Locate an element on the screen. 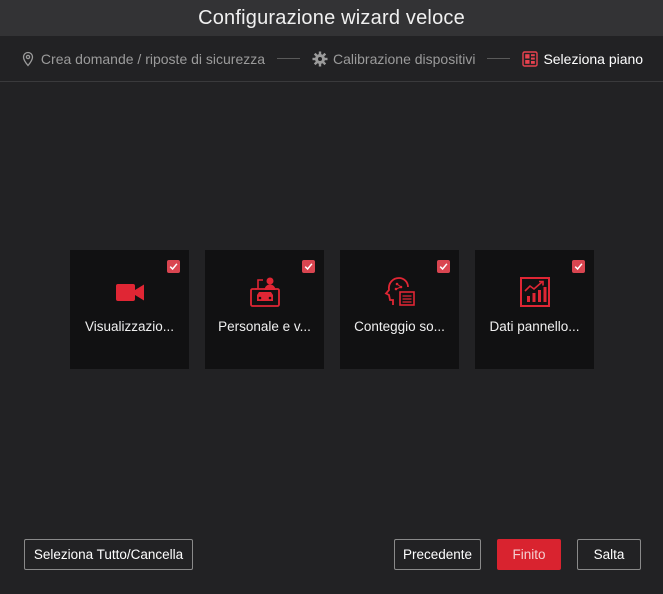 Image resolution: width=663 pixels, height=594 pixels. head-counting-icon is located at coordinates (400, 292).